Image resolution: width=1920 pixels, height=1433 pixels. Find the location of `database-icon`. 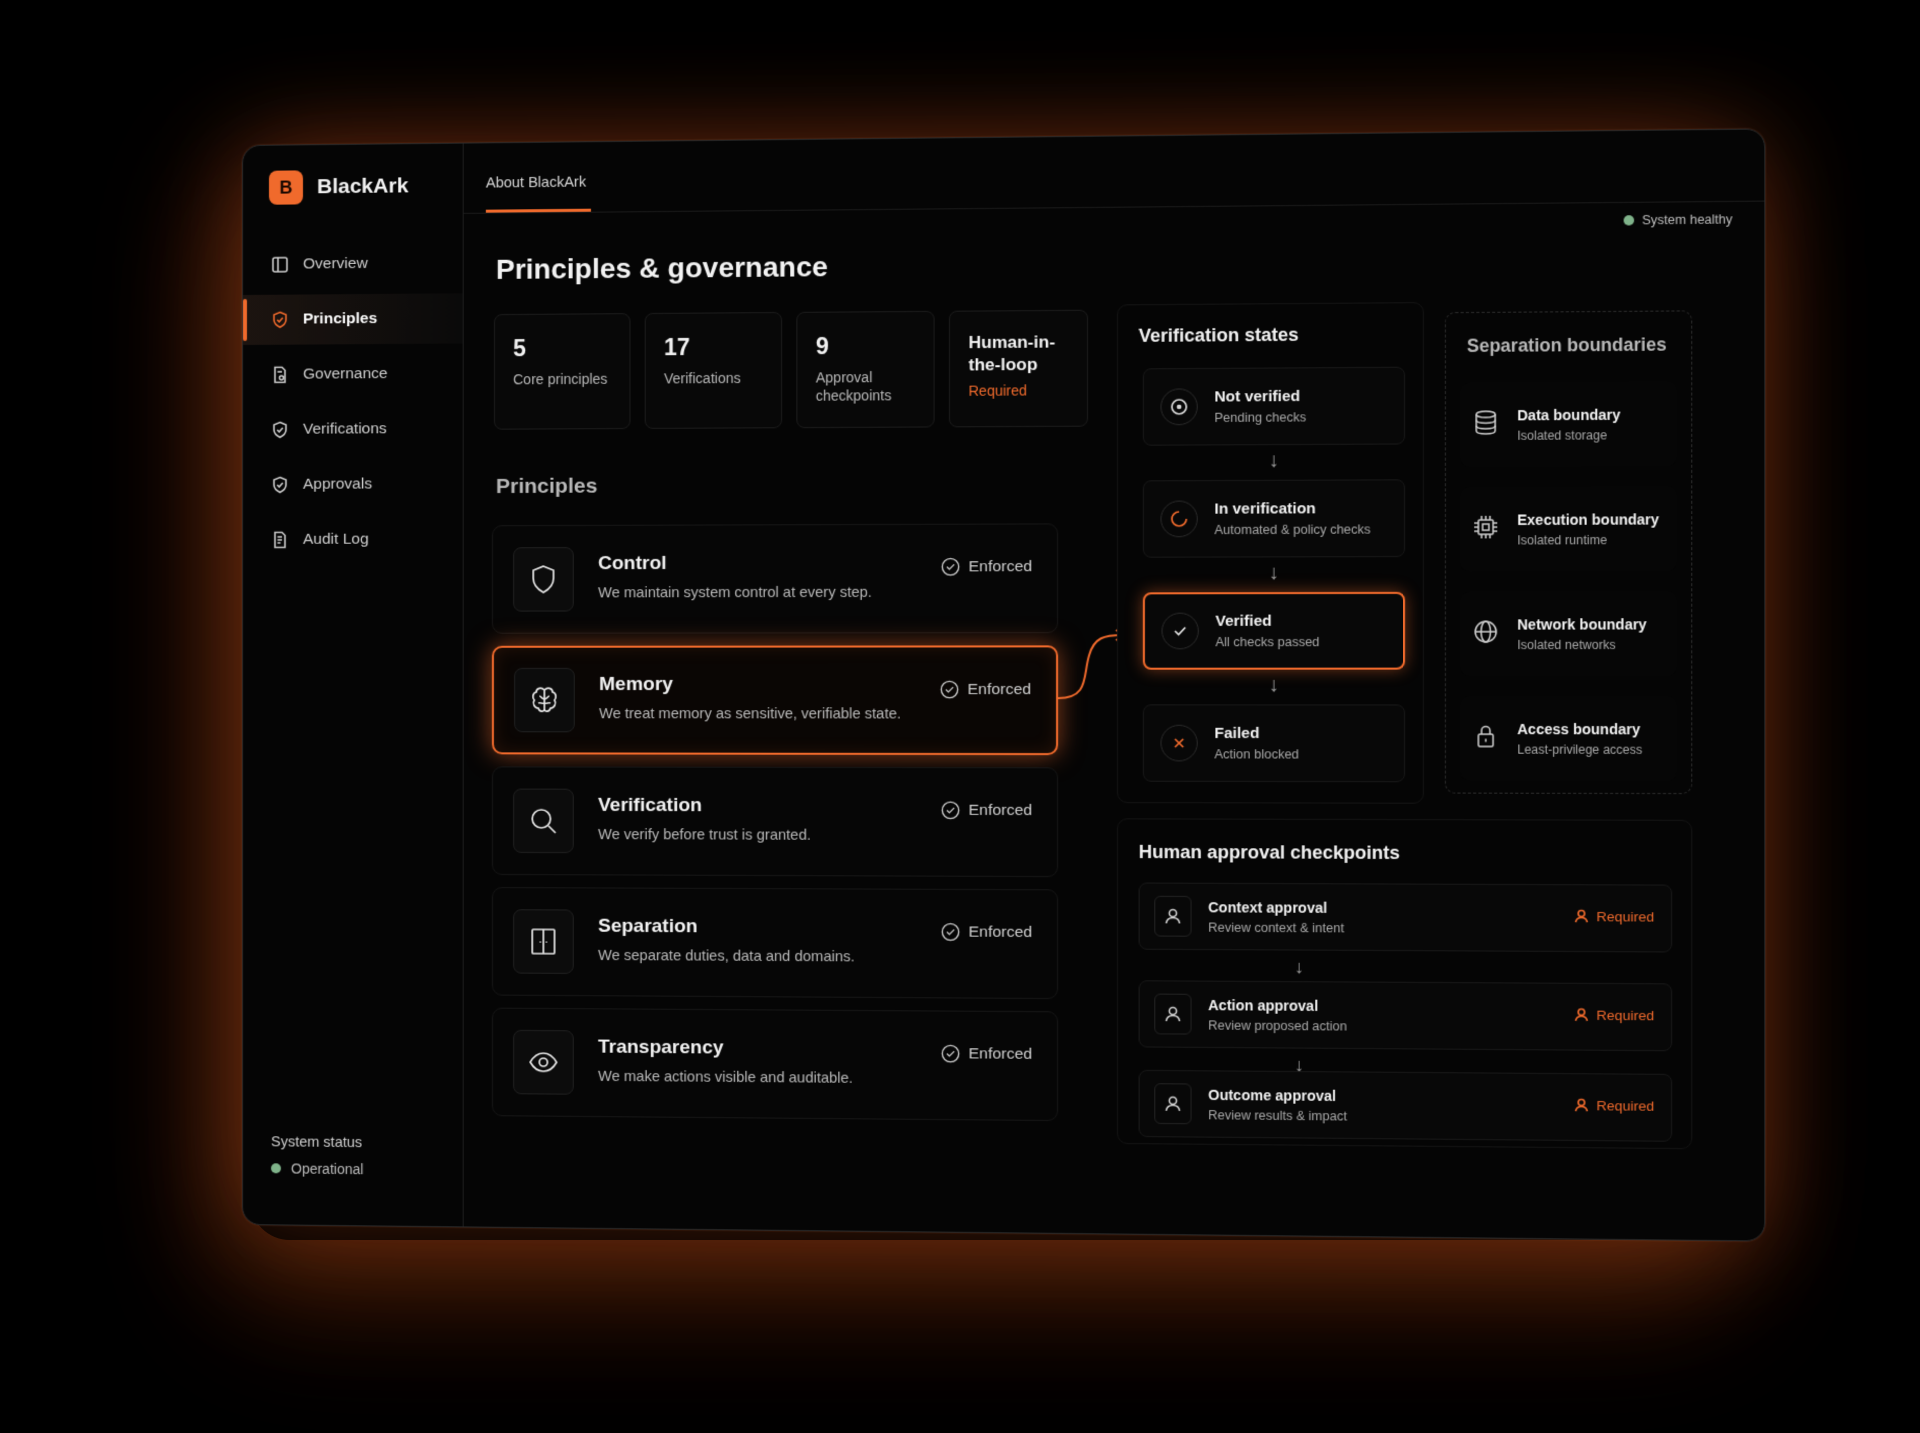

database-icon is located at coordinates (1485, 422).